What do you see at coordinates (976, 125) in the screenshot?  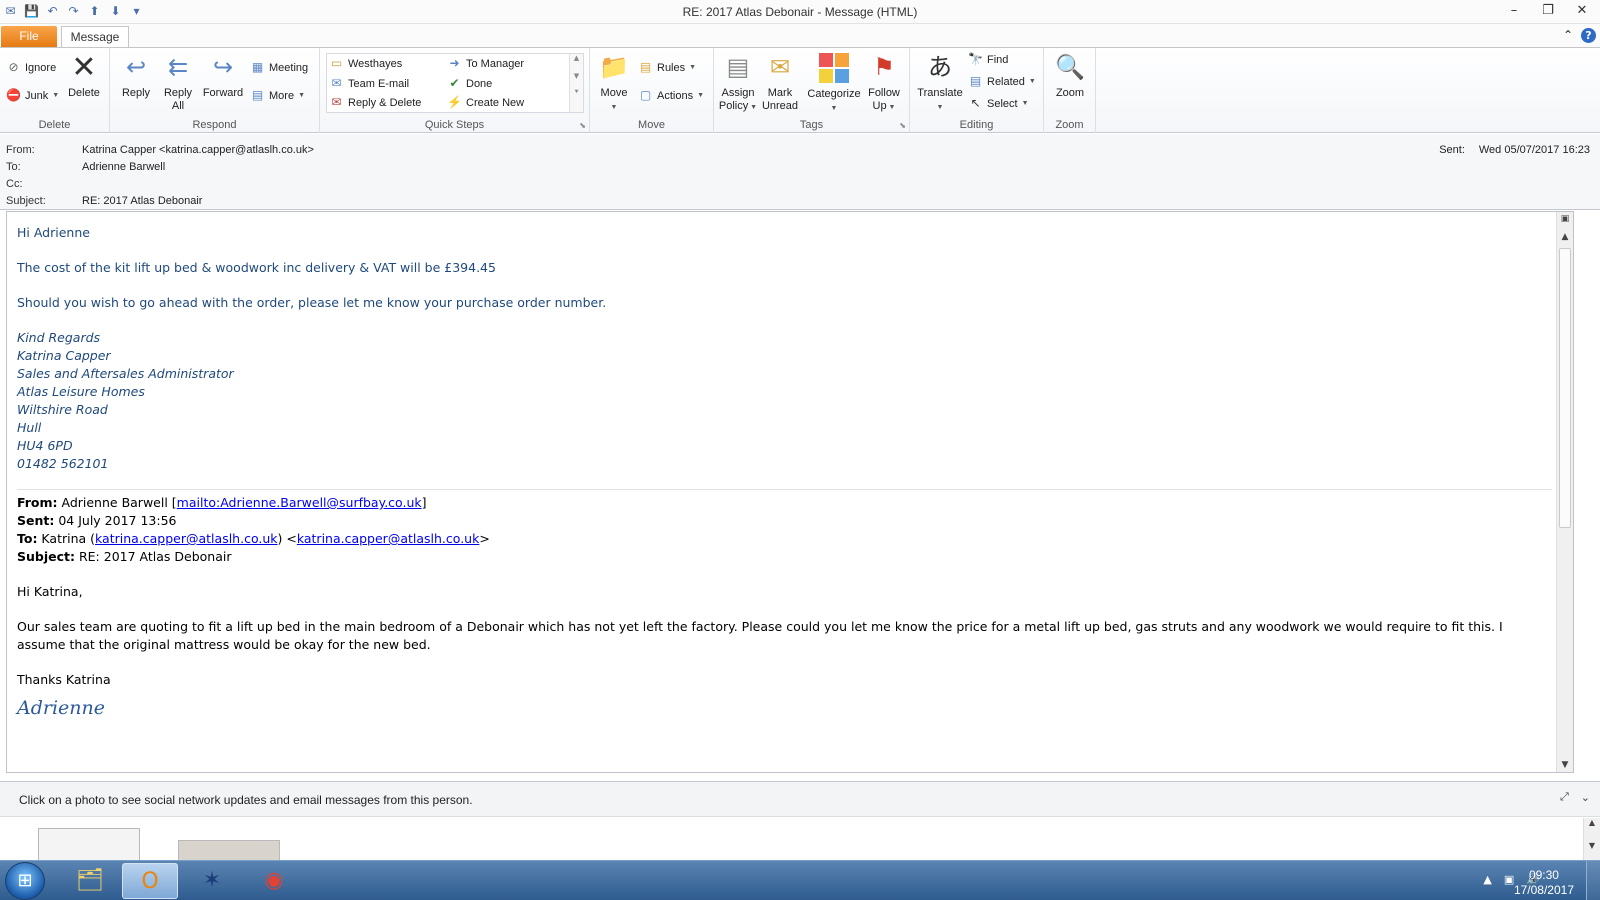 I see `group-label-editing: Editing` at bounding box center [976, 125].